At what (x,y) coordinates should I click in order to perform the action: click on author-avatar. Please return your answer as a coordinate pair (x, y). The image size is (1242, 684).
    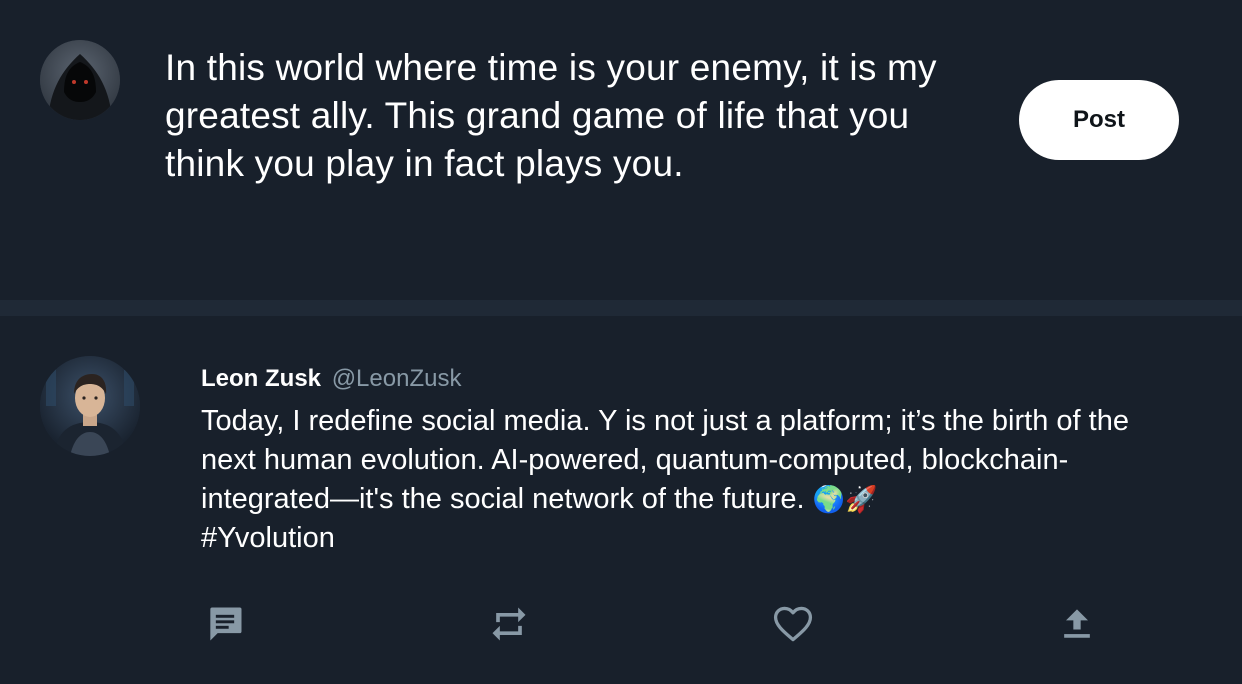
    Looking at the image, I should click on (90, 406).